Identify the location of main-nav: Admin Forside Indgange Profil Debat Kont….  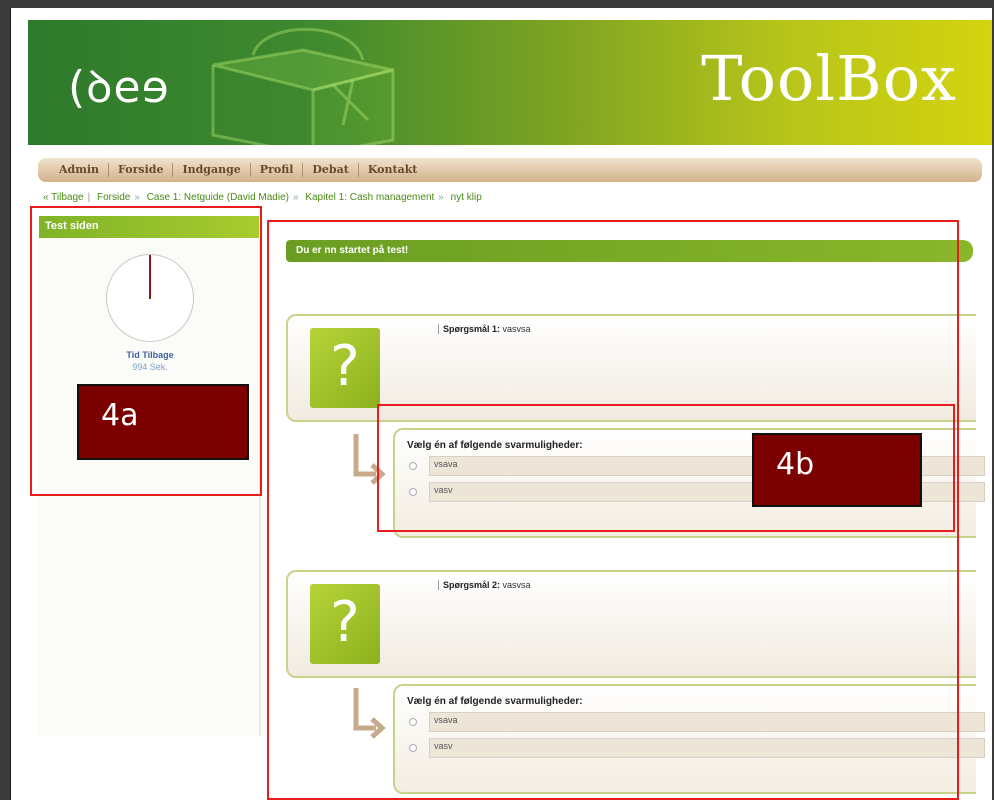
(510, 170).